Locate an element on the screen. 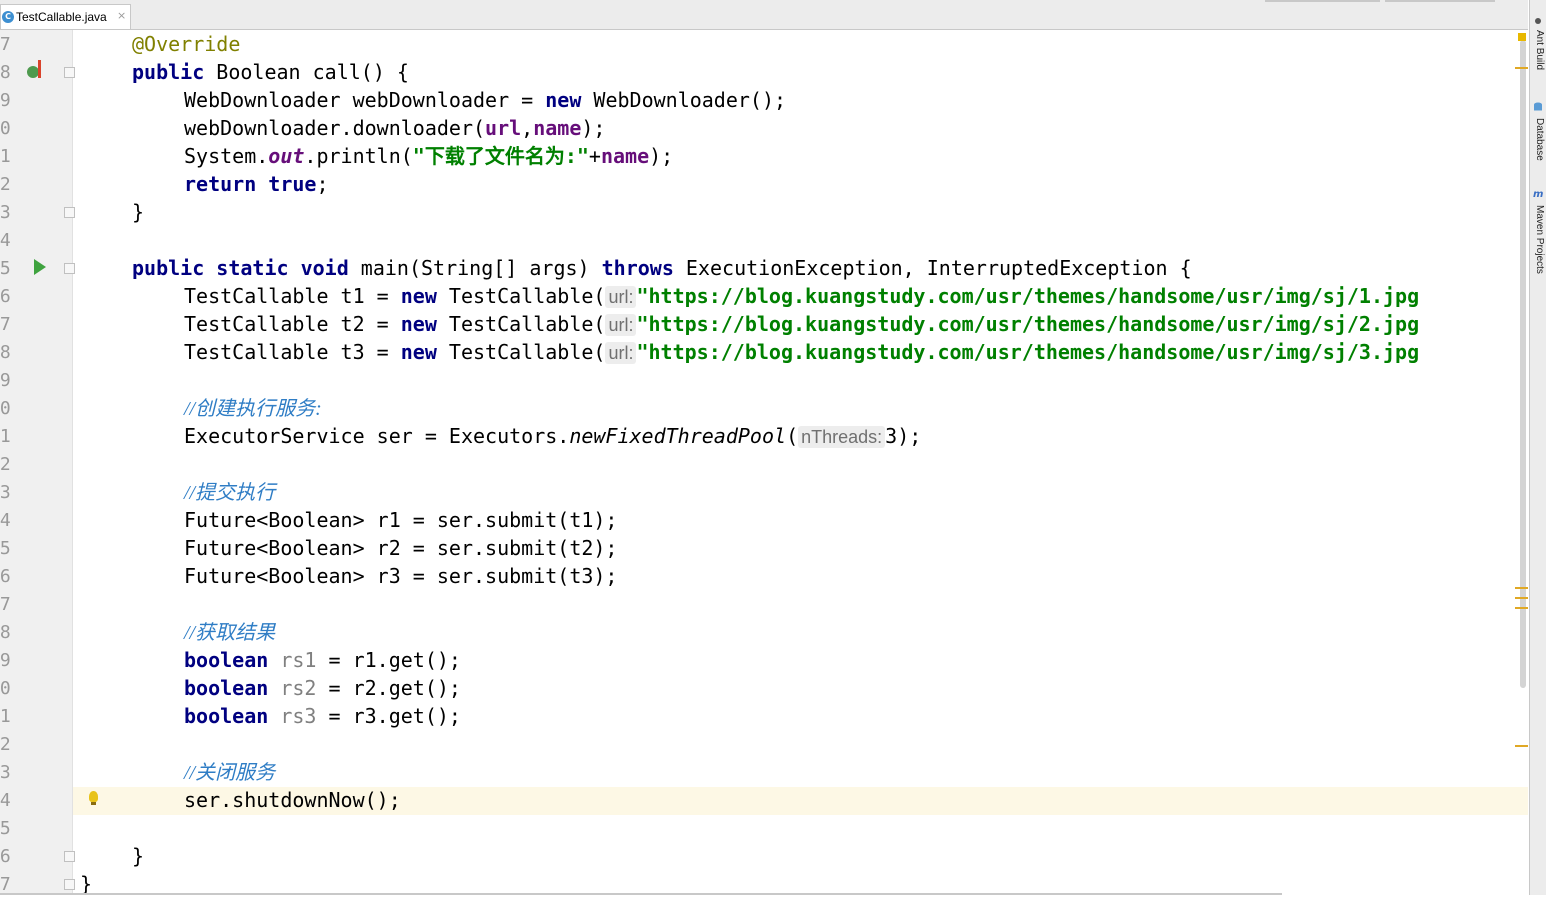  scrollbar-thumb is located at coordinates (1523, 364).